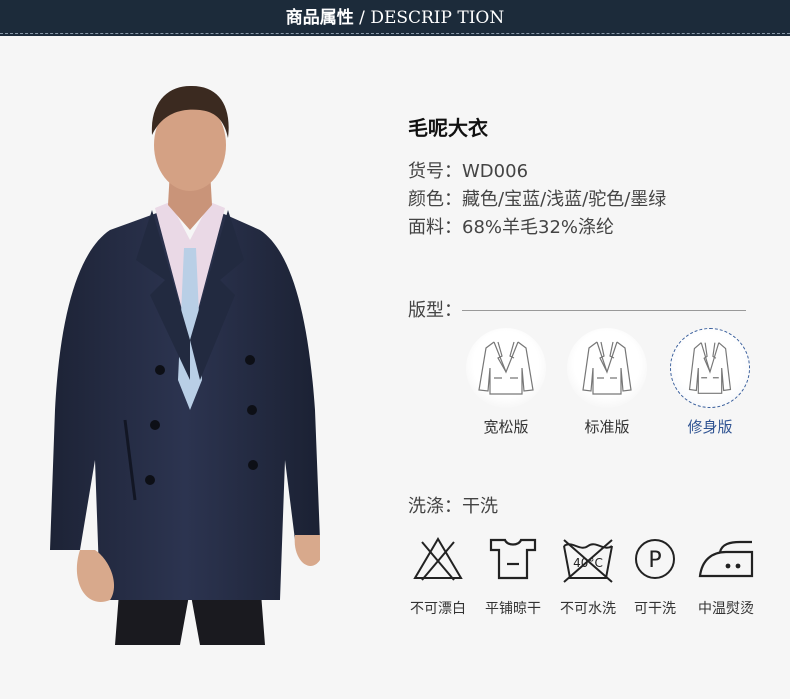 Image resolution: width=790 pixels, height=699 pixels. Describe the element at coordinates (726, 609) in the screenshot. I see `care-label: 中温熨烫` at that location.